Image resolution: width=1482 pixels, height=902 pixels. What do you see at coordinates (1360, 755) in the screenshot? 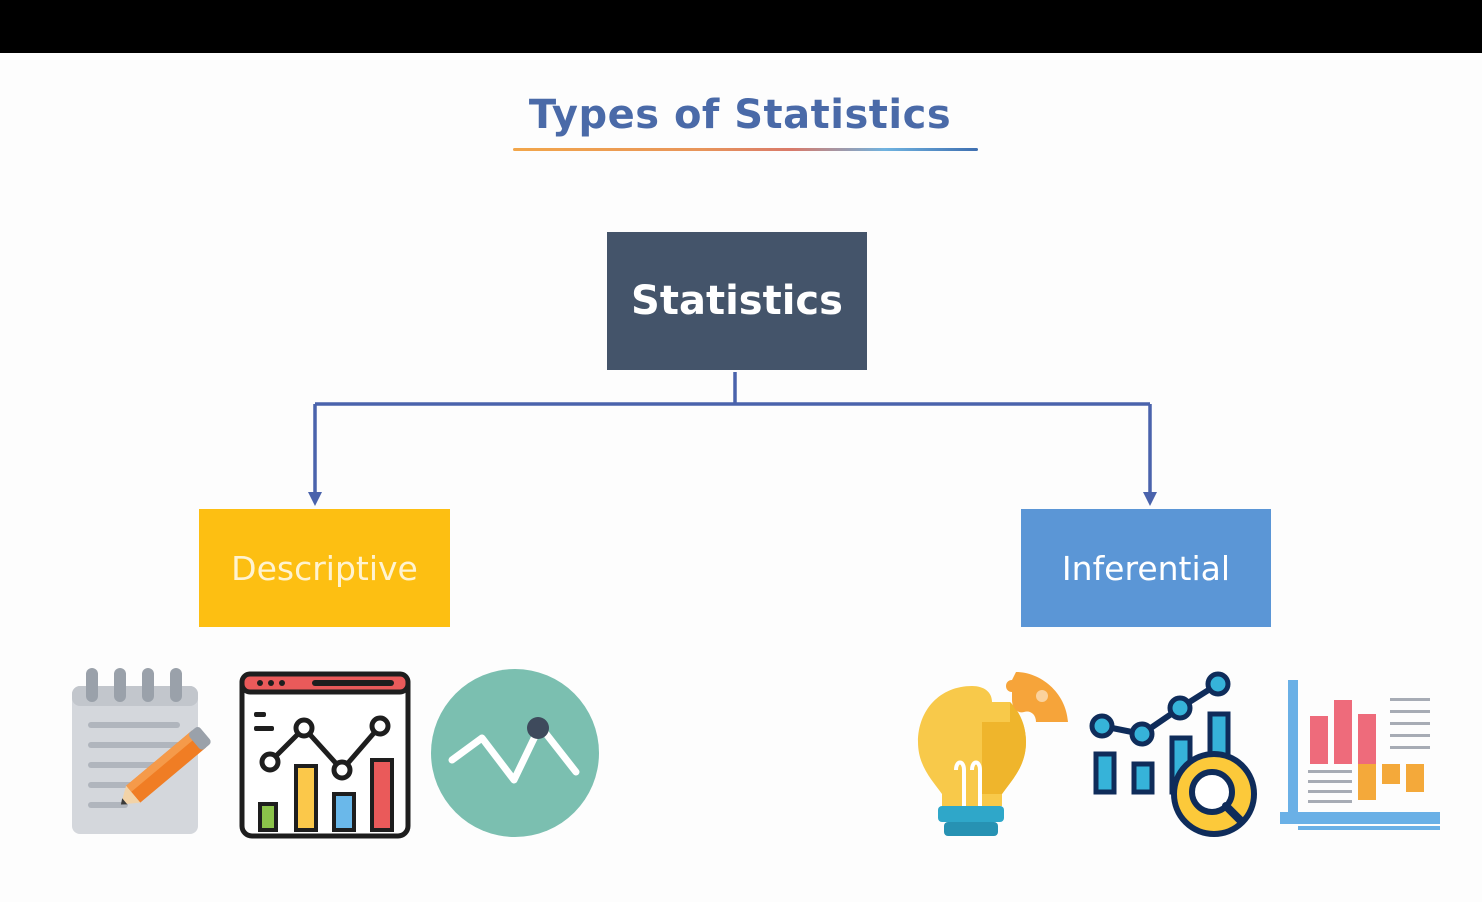
I see `bar-report-icon` at bounding box center [1360, 755].